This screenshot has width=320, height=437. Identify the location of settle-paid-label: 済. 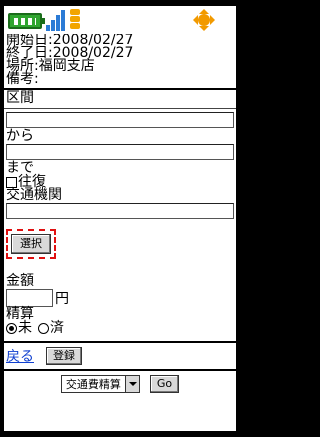
(57, 328).